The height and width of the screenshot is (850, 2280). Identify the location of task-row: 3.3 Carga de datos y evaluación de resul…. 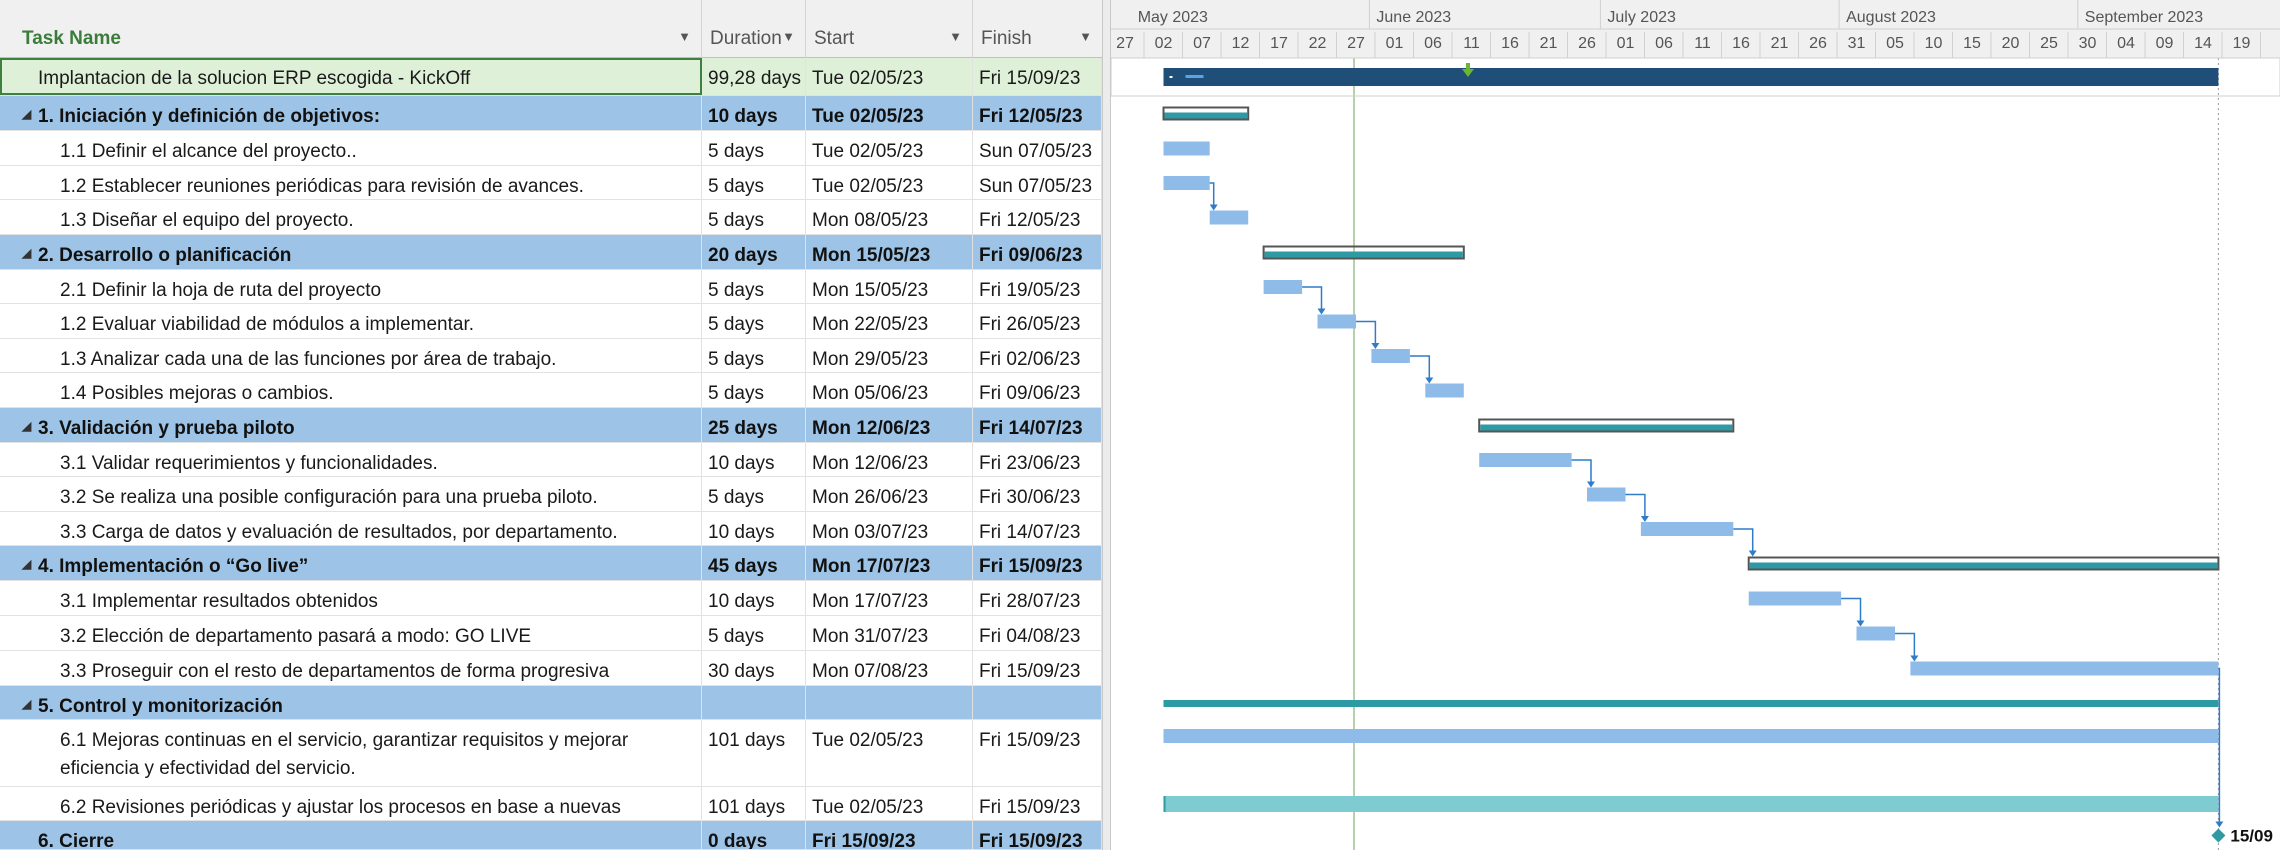
(551, 529).